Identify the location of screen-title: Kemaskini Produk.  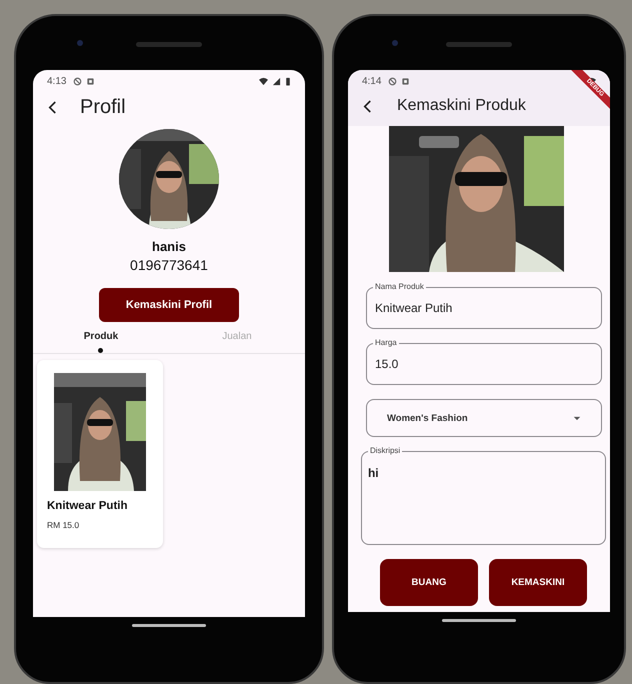
(461, 106).